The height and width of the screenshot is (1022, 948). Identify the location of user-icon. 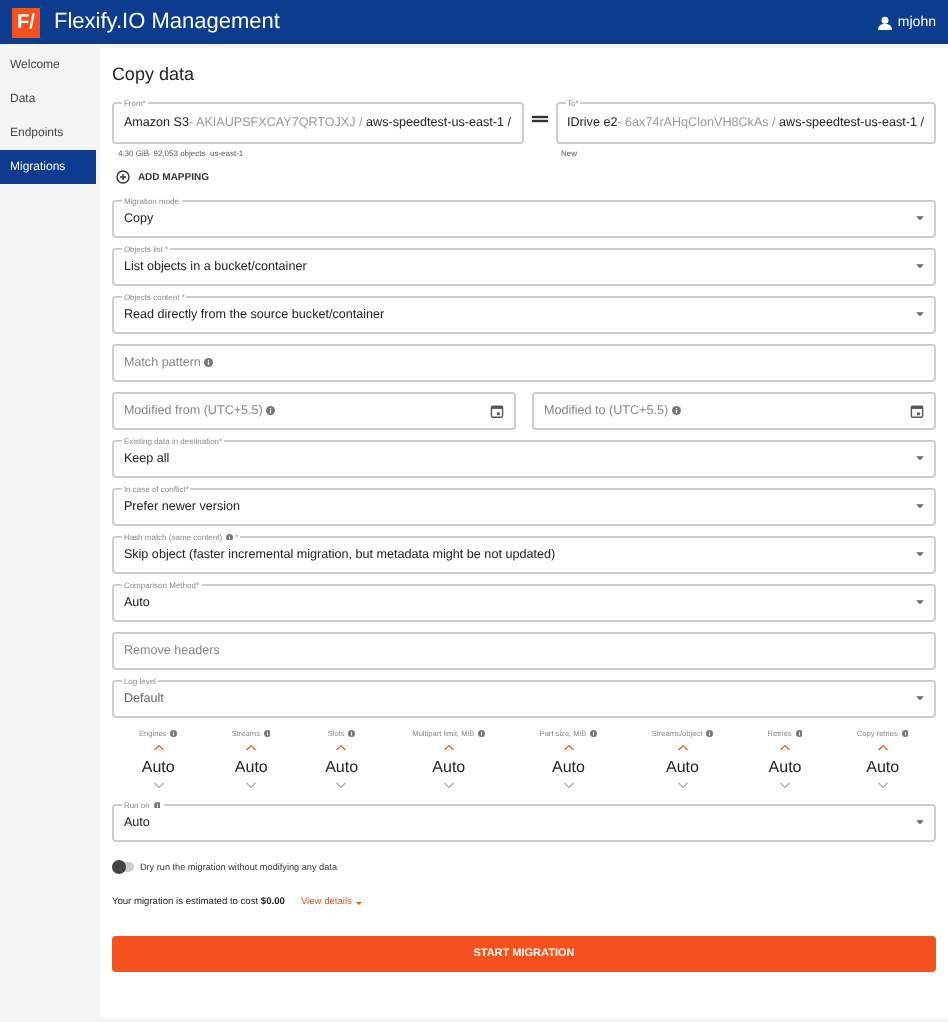
(884, 22).